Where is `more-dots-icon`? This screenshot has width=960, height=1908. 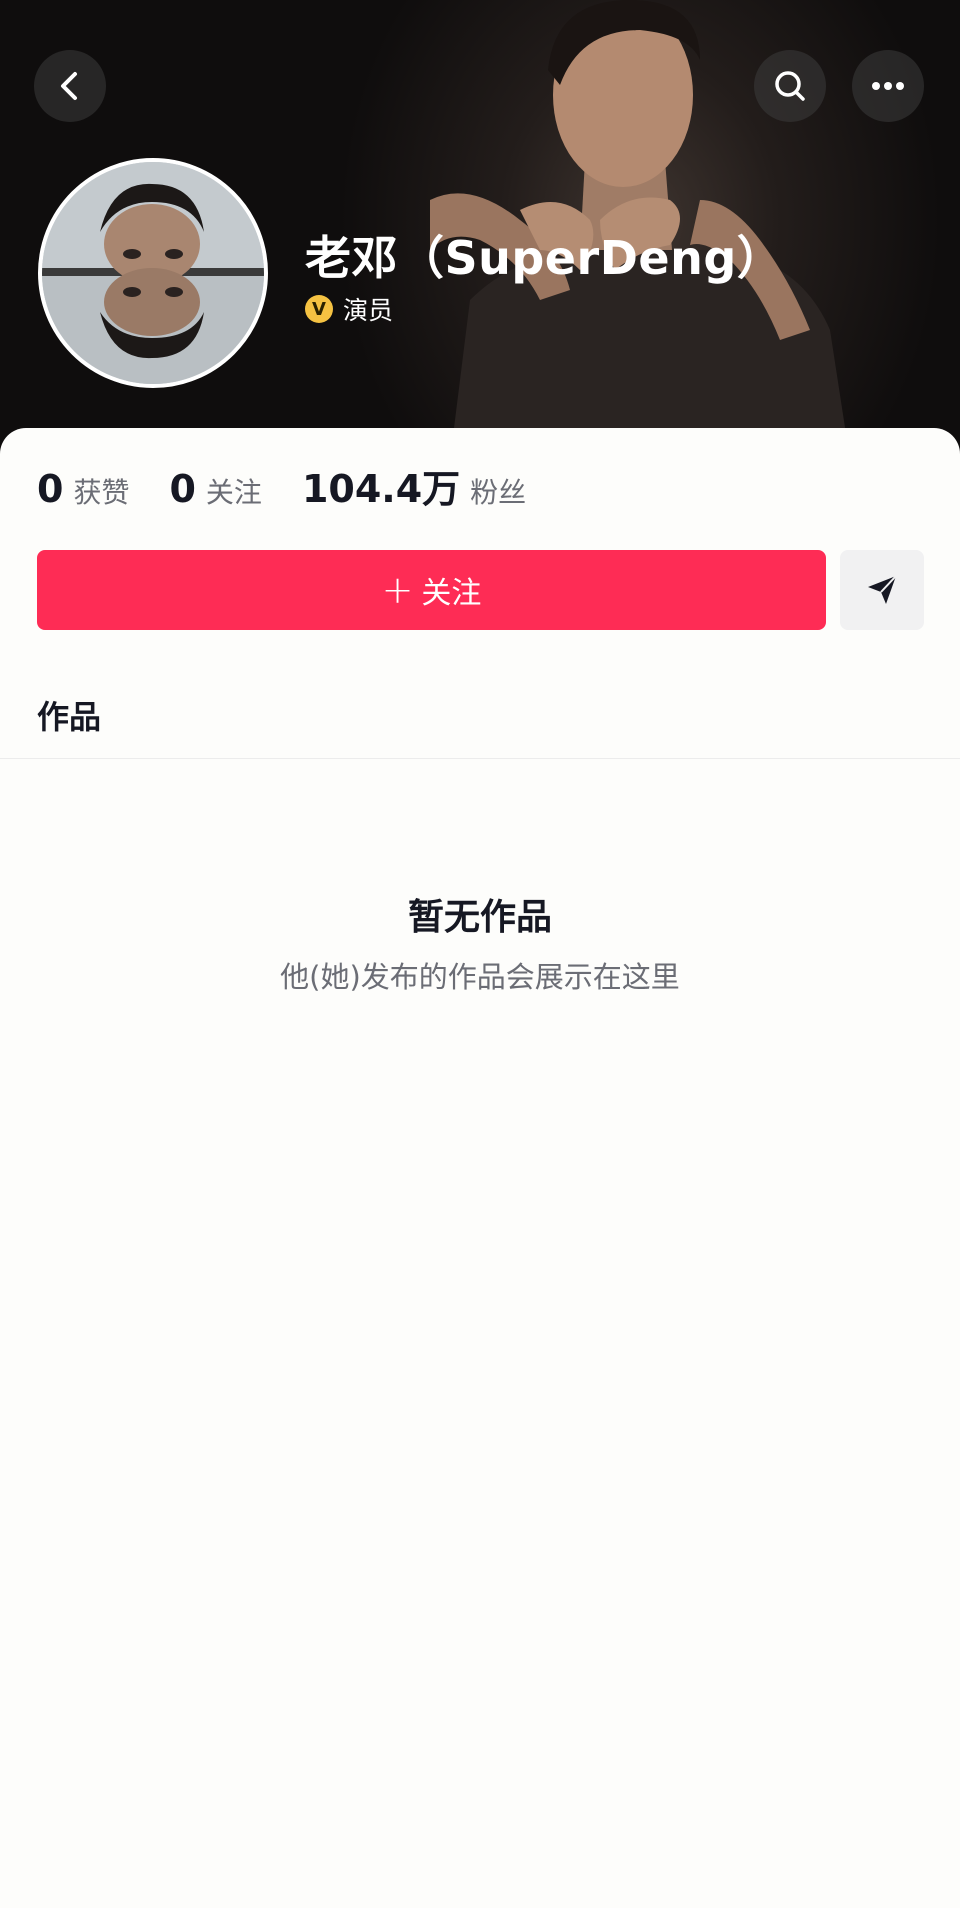
more-dots-icon is located at coordinates (888, 86).